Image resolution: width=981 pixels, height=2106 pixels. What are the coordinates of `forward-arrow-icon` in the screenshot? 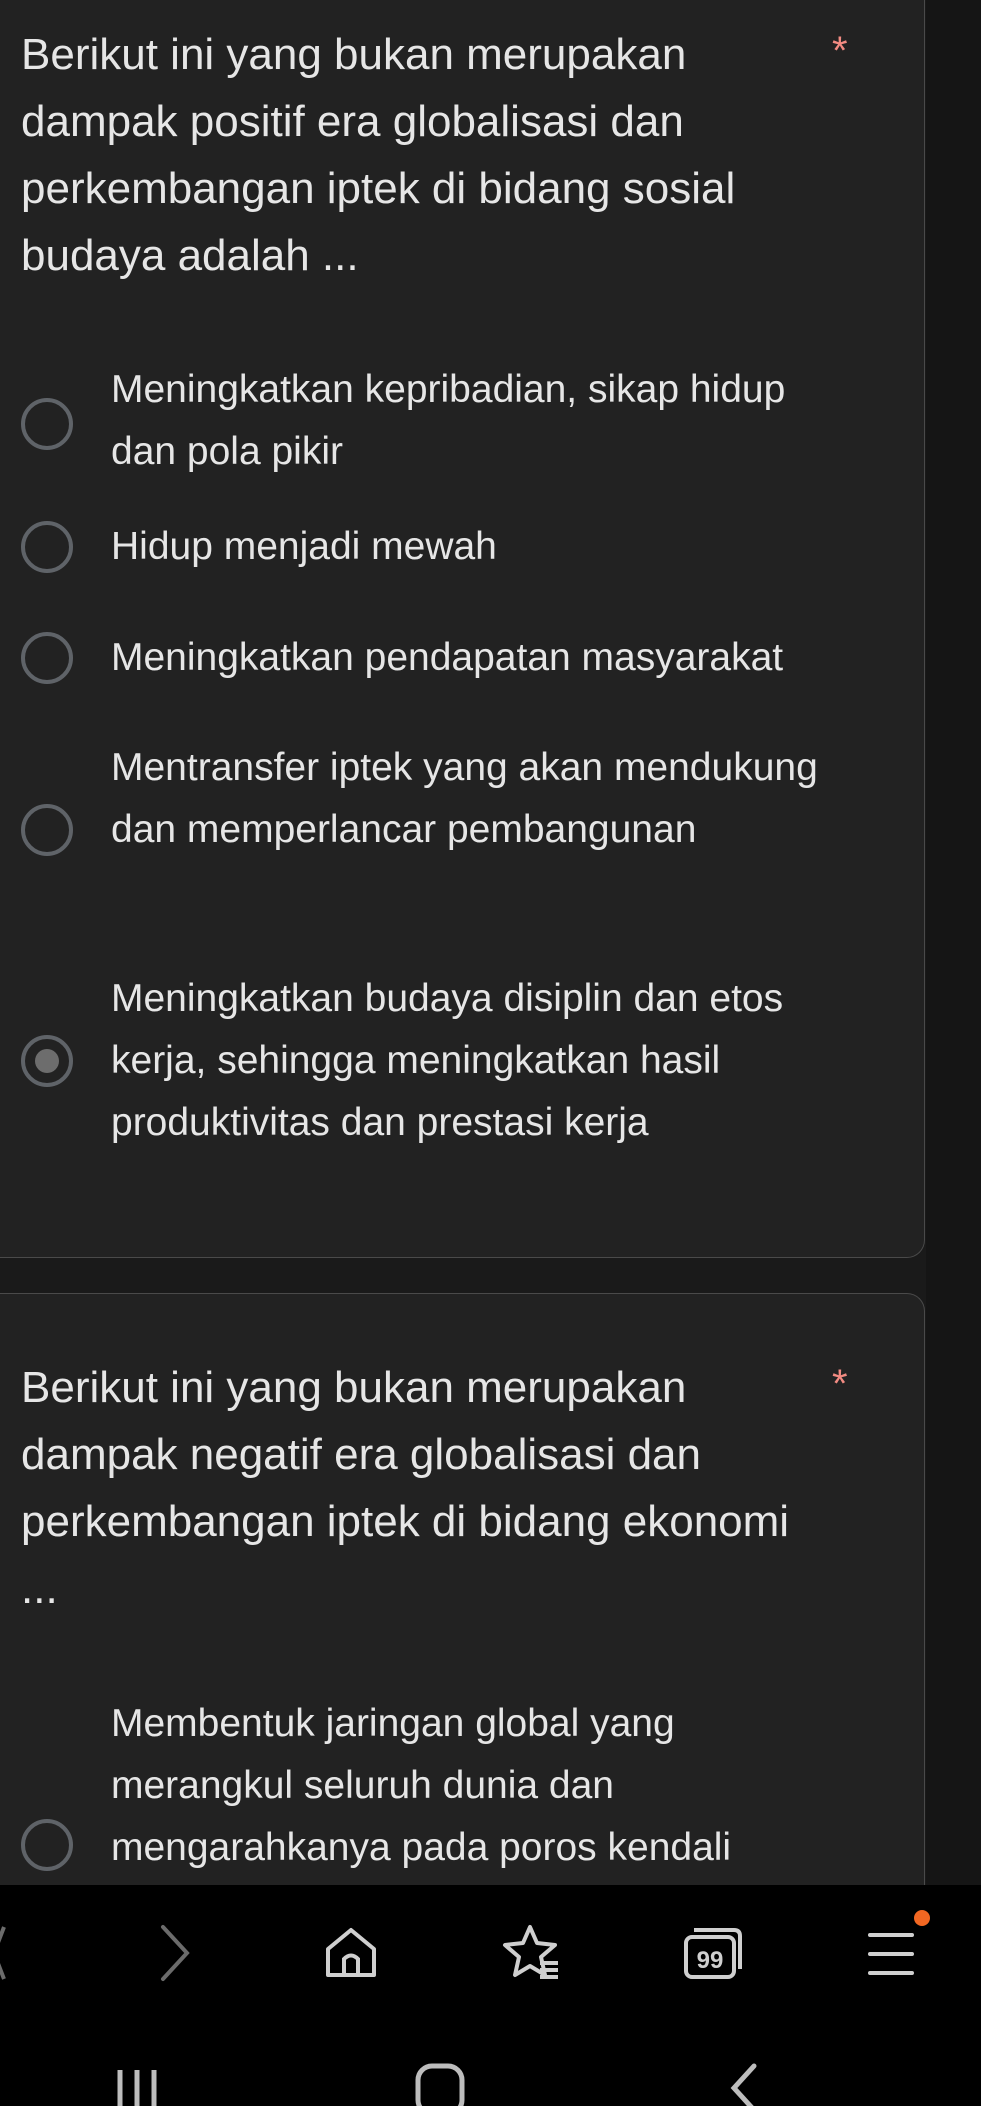 It's located at (175, 1953).